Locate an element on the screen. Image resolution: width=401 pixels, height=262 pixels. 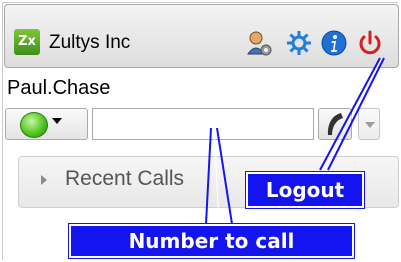
logout-callout-label: Logout is located at coordinates (305, 190).